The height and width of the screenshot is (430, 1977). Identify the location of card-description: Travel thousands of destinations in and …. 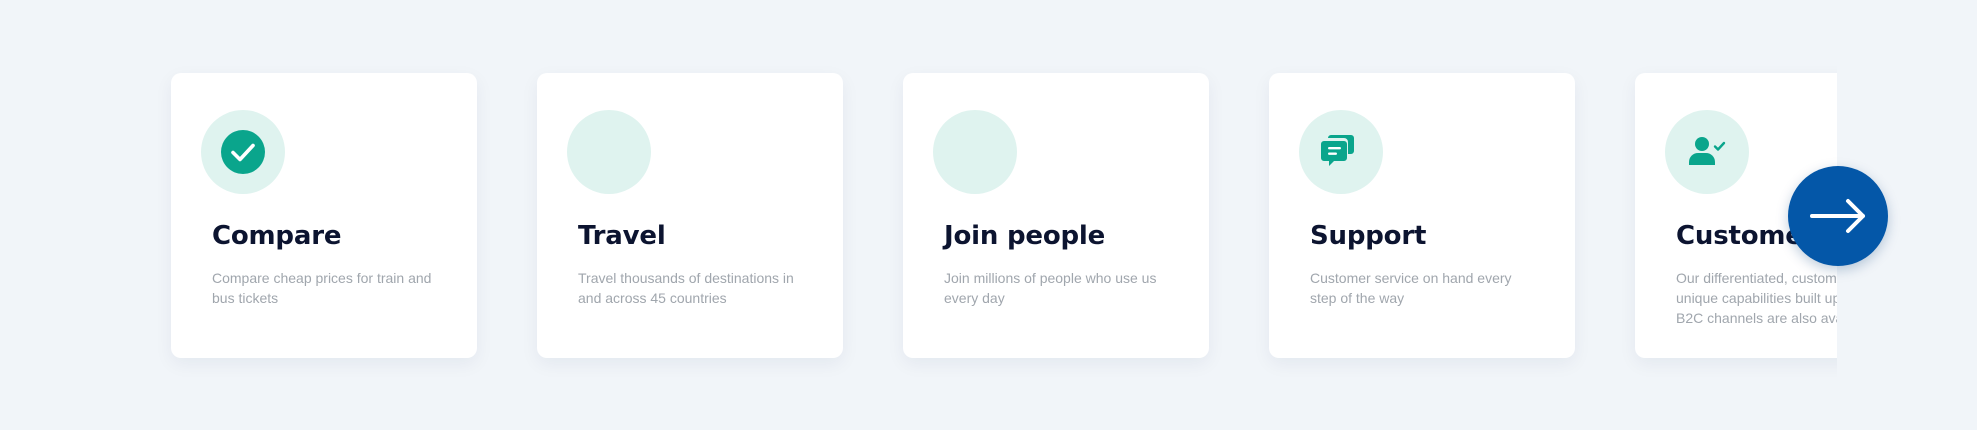
(686, 288).